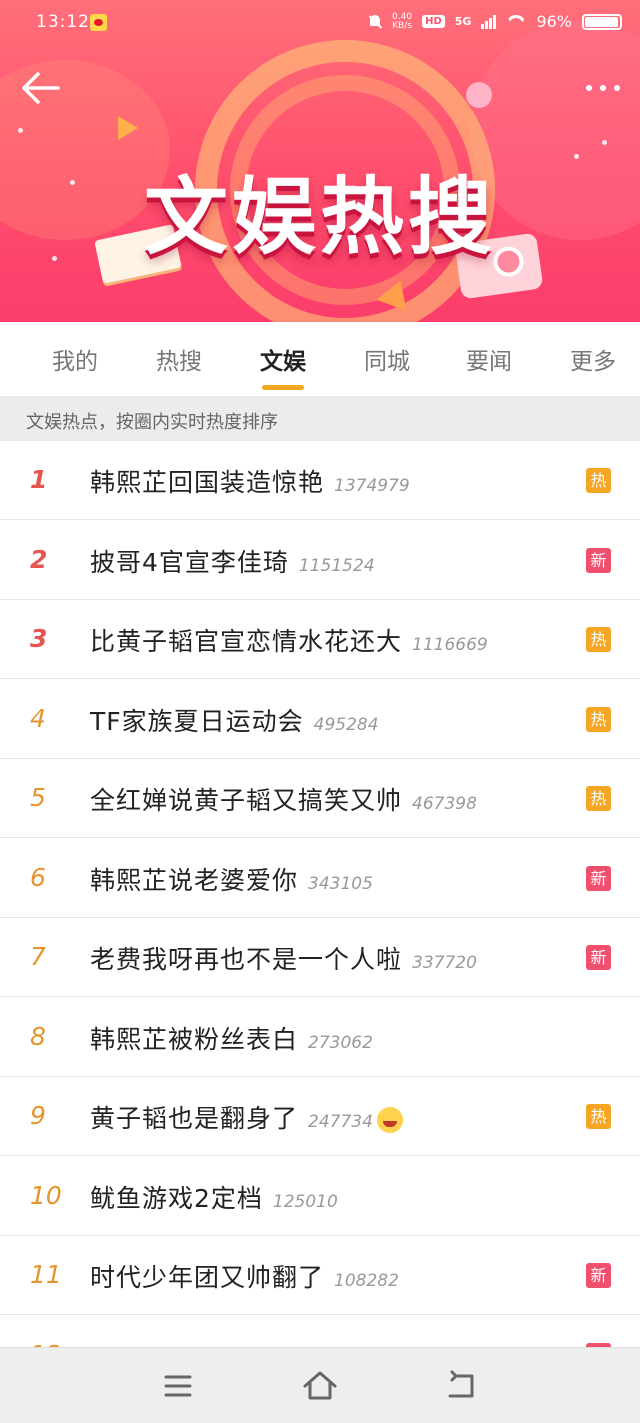  Describe the element at coordinates (176, 1198) in the screenshot. I see `topic-title: 鱿鱼游戏2定档` at that location.